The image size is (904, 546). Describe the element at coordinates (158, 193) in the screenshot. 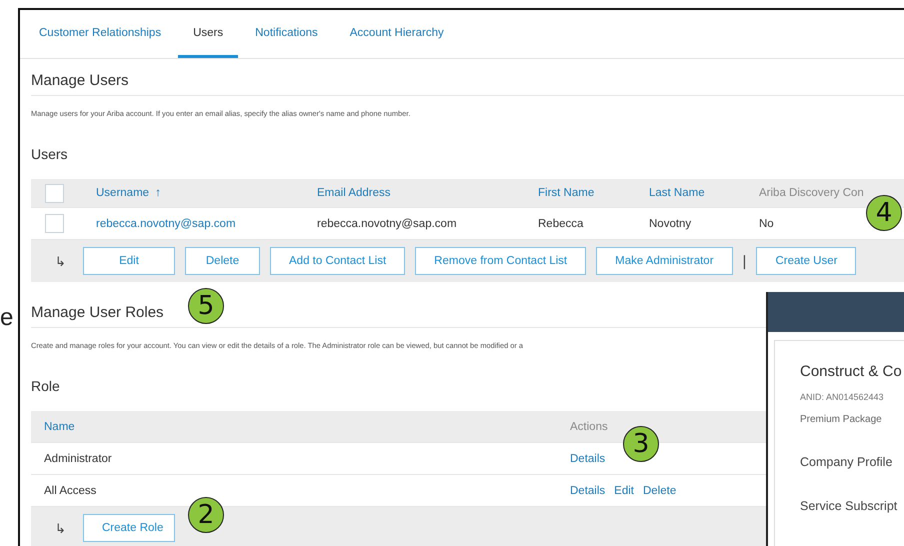

I see `sort-indicator: ↑` at that location.